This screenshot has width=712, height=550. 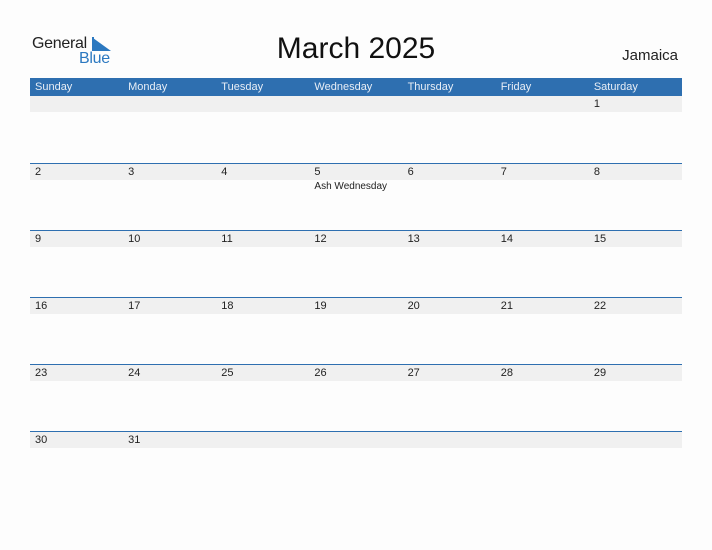 What do you see at coordinates (615, 87) in the screenshot?
I see `weekday-saturday: Saturday` at bounding box center [615, 87].